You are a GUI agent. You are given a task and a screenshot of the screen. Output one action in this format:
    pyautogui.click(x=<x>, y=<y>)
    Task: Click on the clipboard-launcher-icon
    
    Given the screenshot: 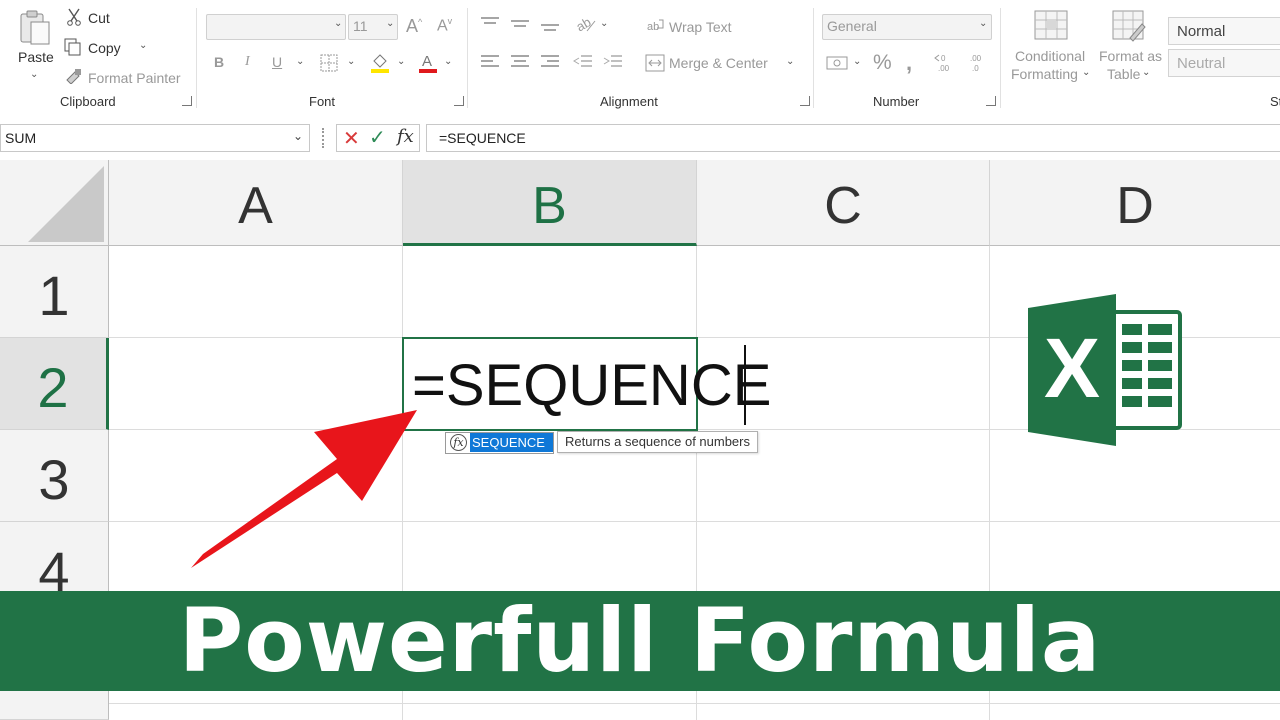 What is the action you would take?
    pyautogui.click(x=187, y=101)
    